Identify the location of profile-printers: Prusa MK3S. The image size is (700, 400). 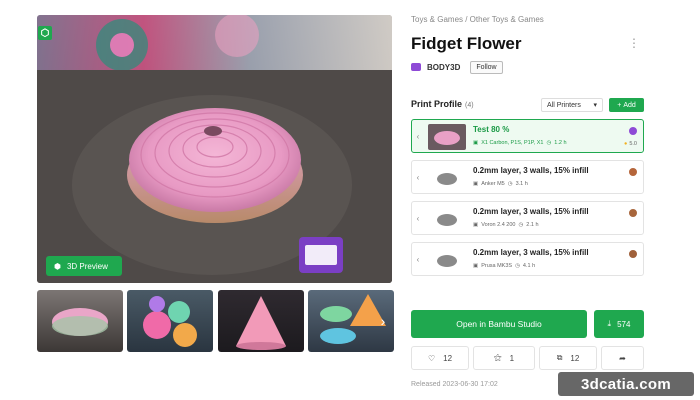
(497, 266).